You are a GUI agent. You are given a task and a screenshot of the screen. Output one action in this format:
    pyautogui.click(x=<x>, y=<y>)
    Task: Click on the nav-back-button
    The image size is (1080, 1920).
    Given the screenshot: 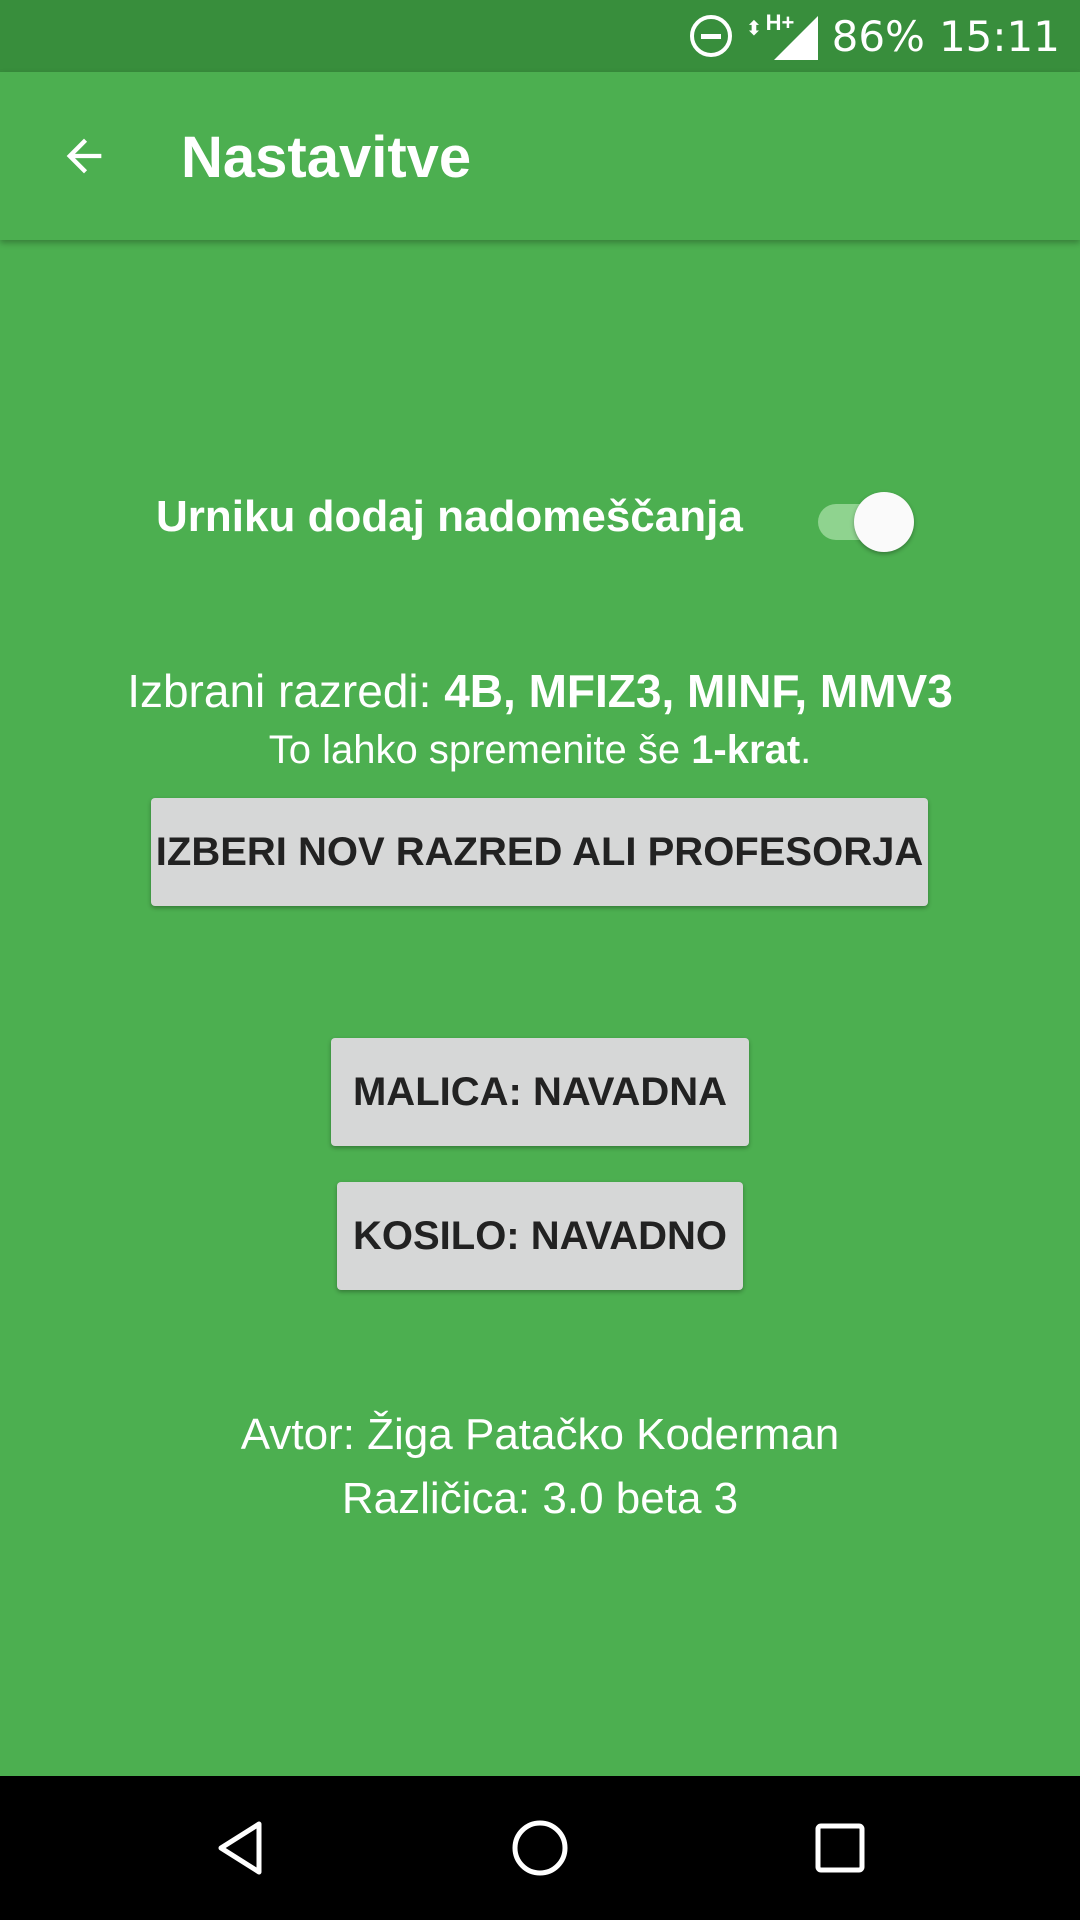 What is the action you would take?
    pyautogui.click(x=241, y=1848)
    